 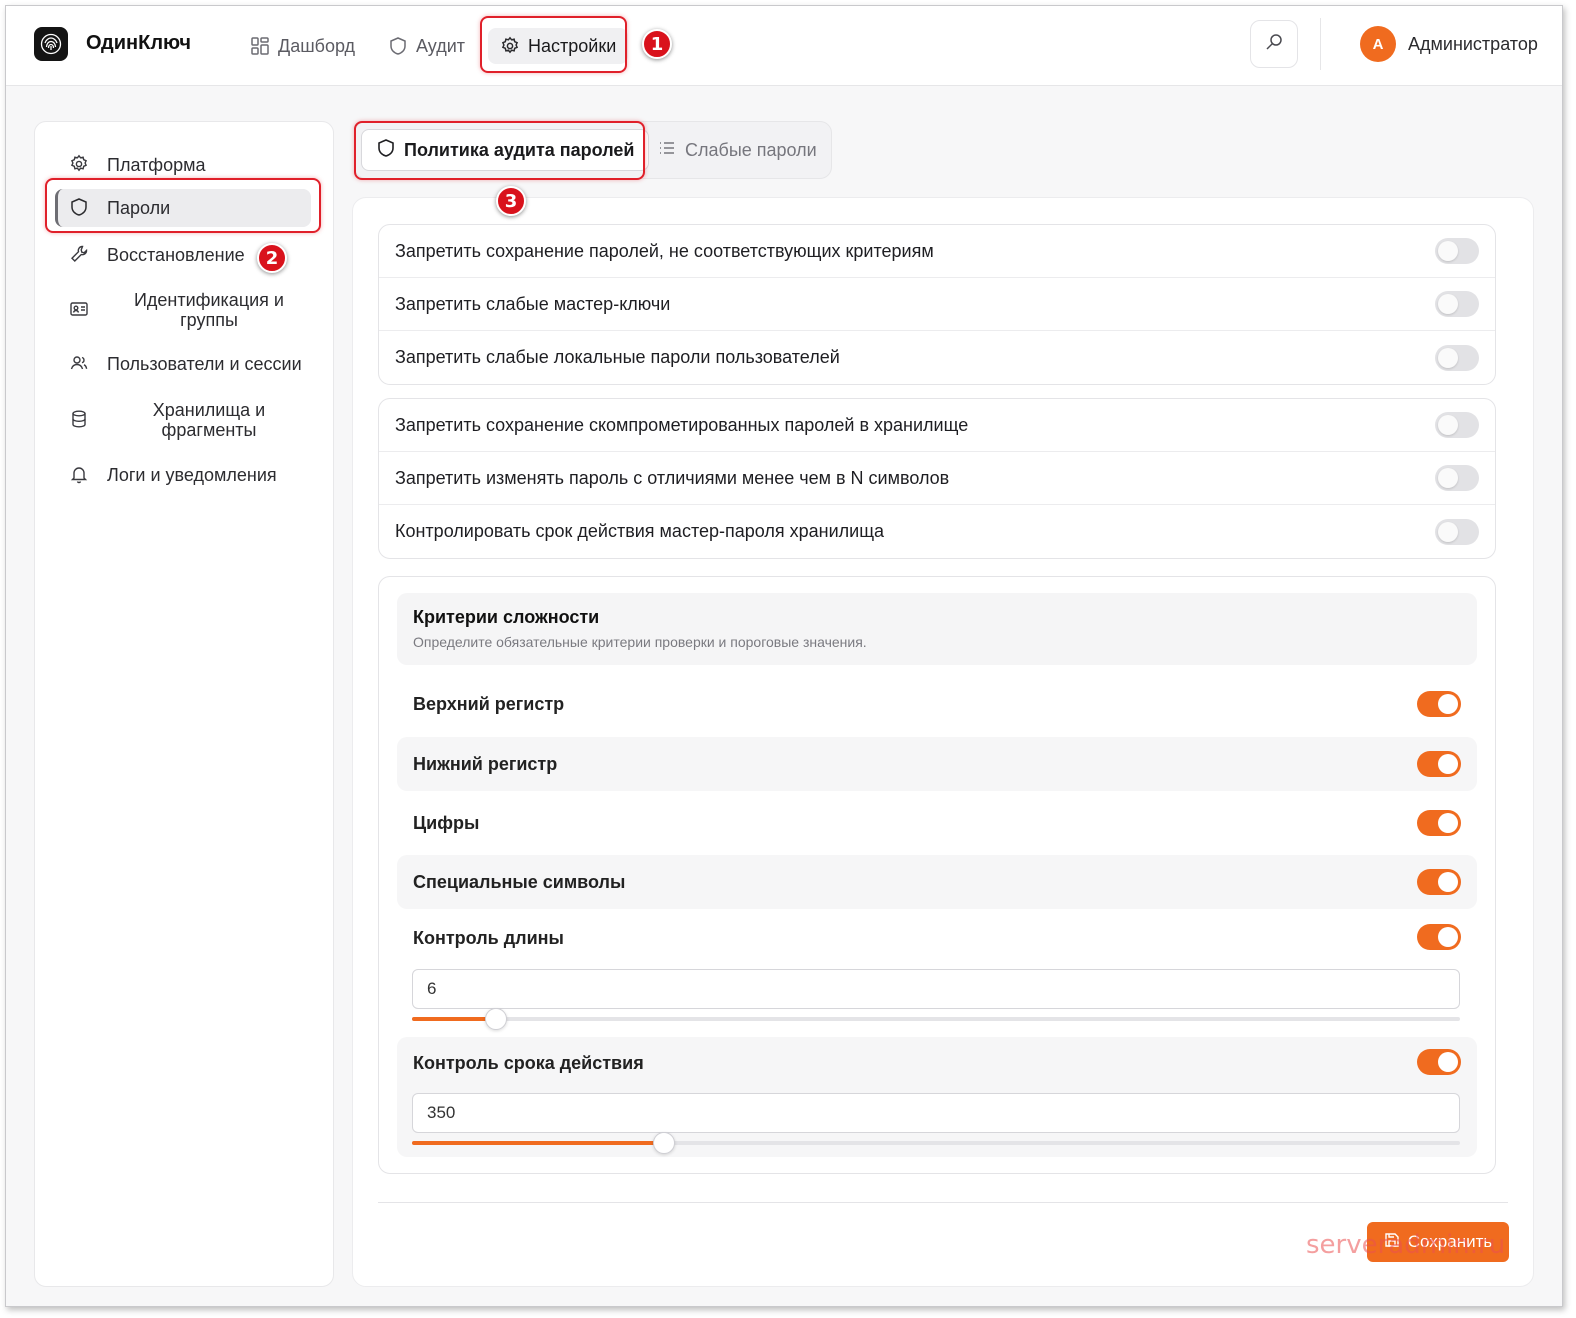 I want to click on sidebar-item-label: Хранилища и фрагменты, so click(x=209, y=420).